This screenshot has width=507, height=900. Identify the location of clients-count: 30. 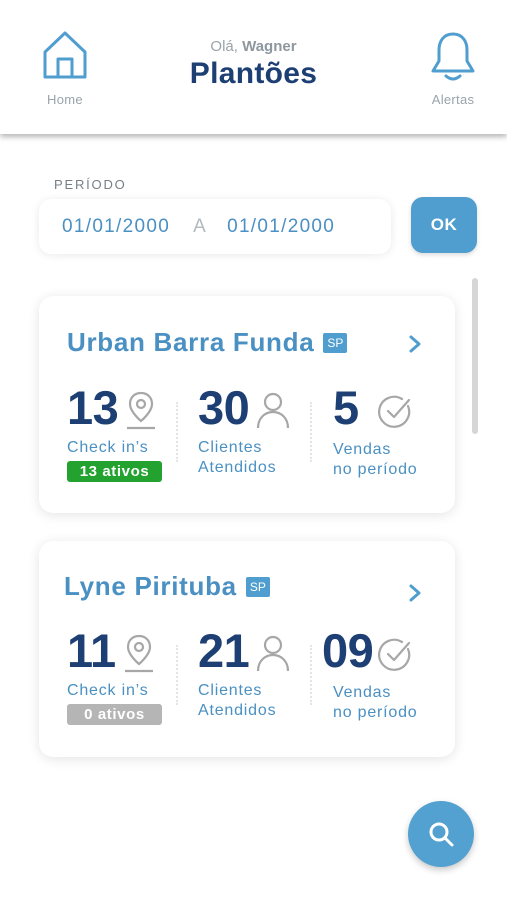
(224, 407).